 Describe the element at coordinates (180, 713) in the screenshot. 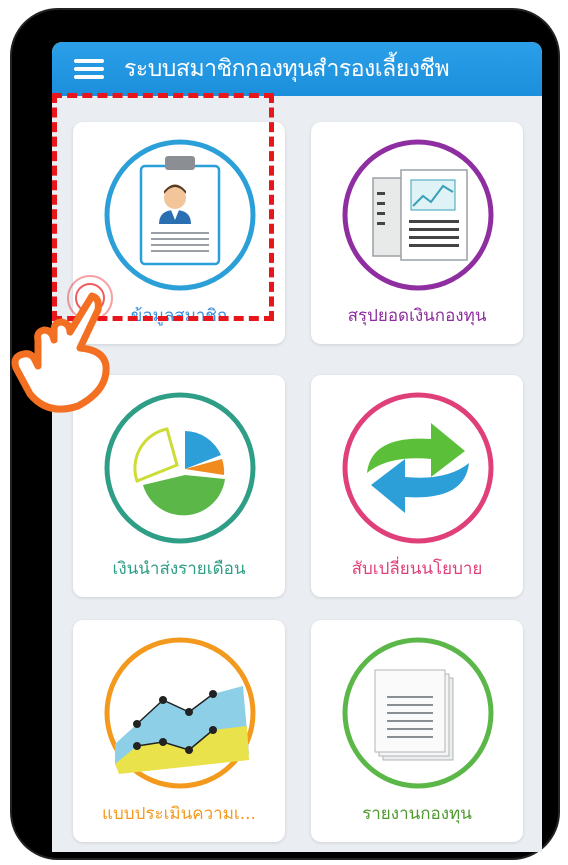

I see `area-chart-icon` at that location.